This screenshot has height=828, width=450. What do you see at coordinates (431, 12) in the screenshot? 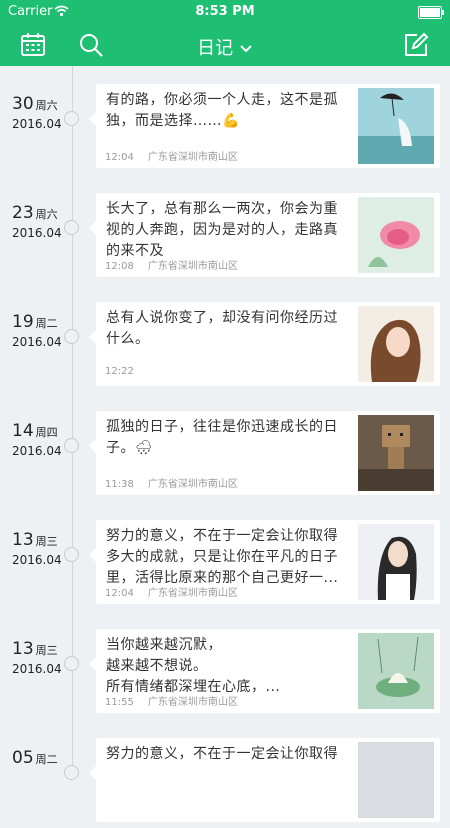
I see `battery-icon` at bounding box center [431, 12].